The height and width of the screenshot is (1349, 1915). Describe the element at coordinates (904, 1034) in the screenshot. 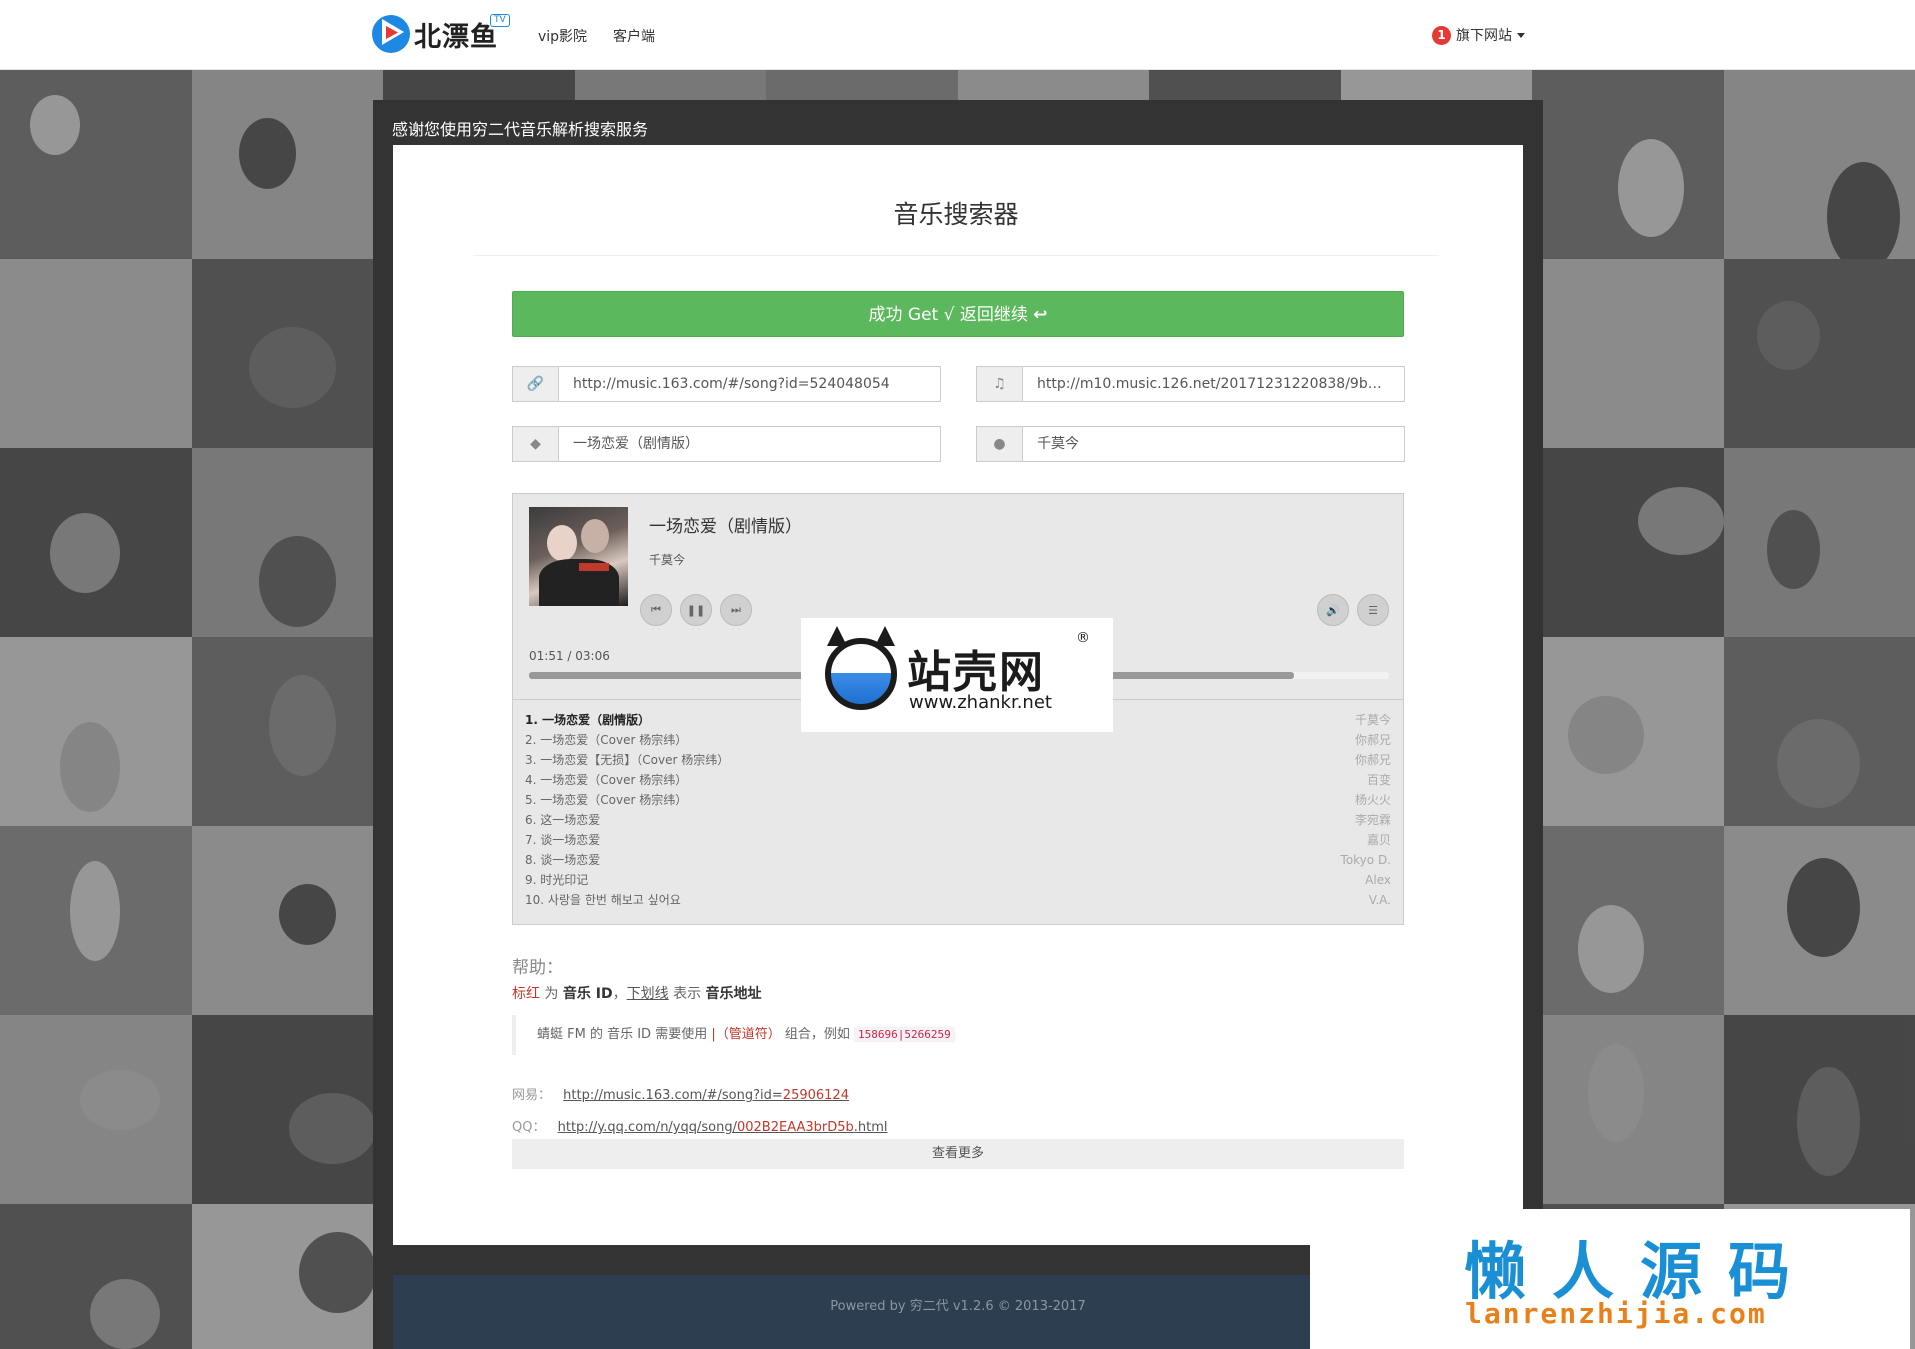

I see `note-code: 158696|5266259` at that location.